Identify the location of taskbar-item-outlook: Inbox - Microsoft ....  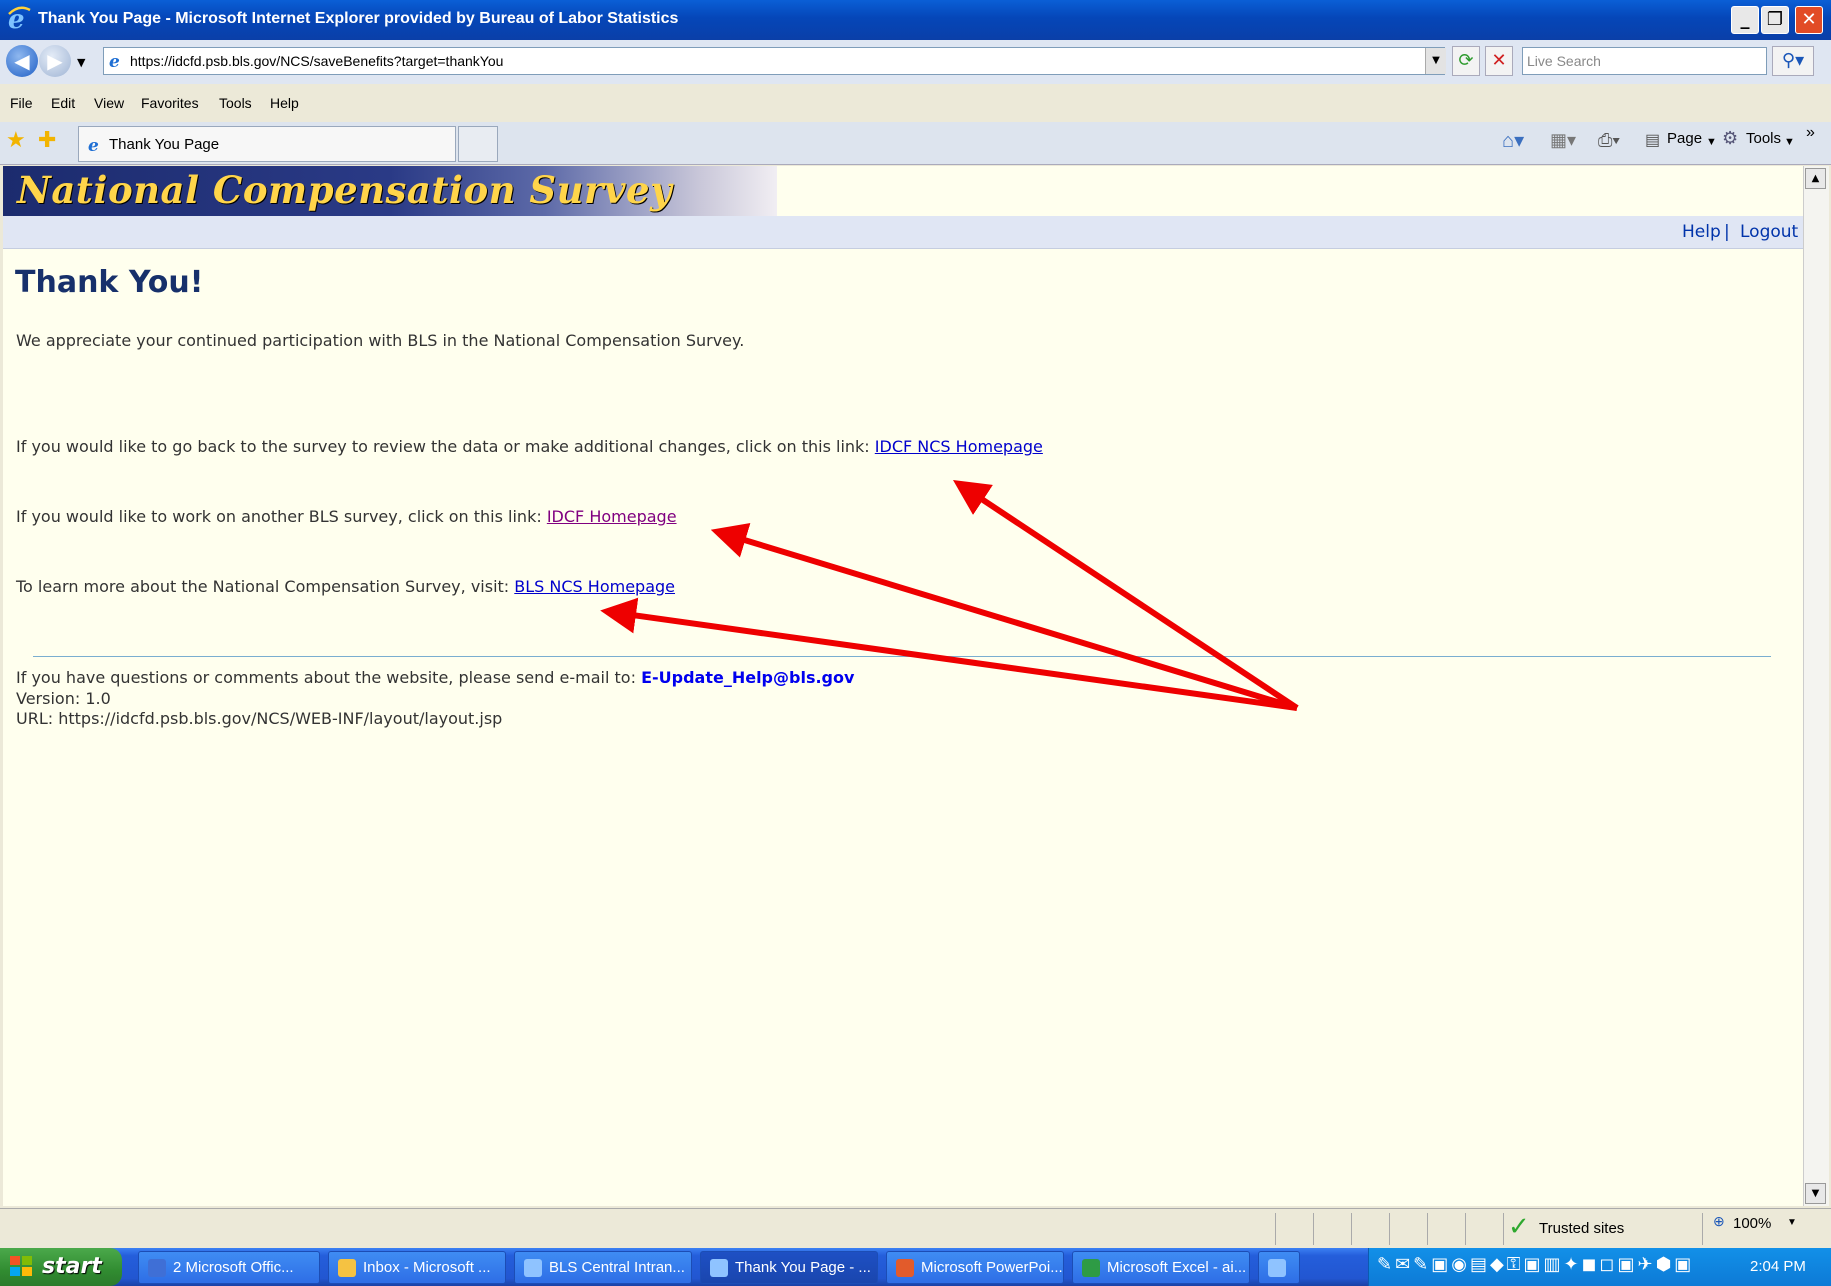
(417, 1267).